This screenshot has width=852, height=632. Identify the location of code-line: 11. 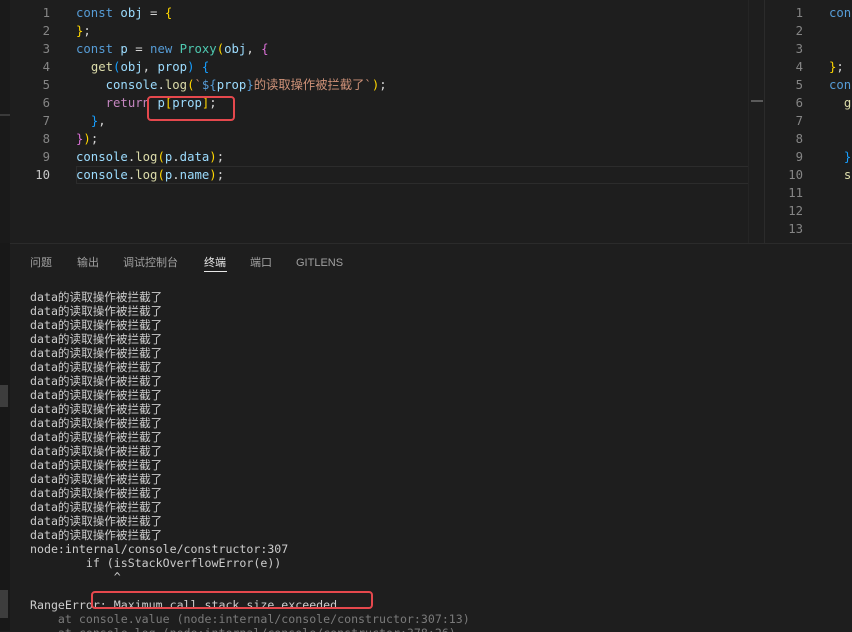
(808, 193).